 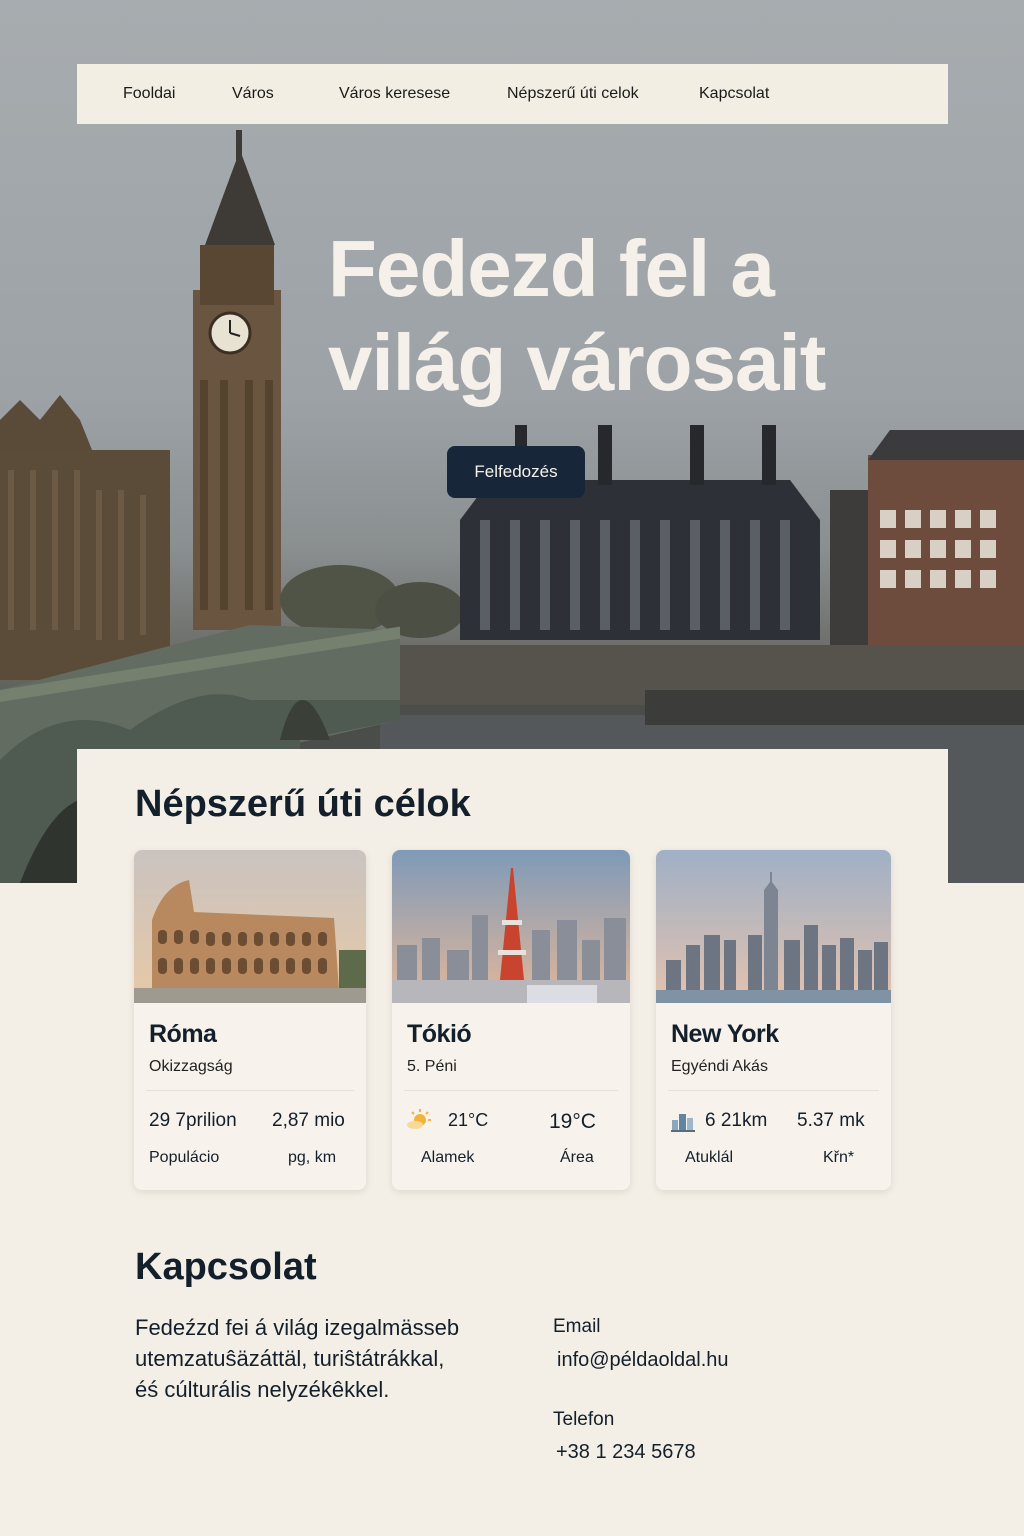 What do you see at coordinates (149, 94) in the screenshot?
I see `nav-item-home: Fooldai` at bounding box center [149, 94].